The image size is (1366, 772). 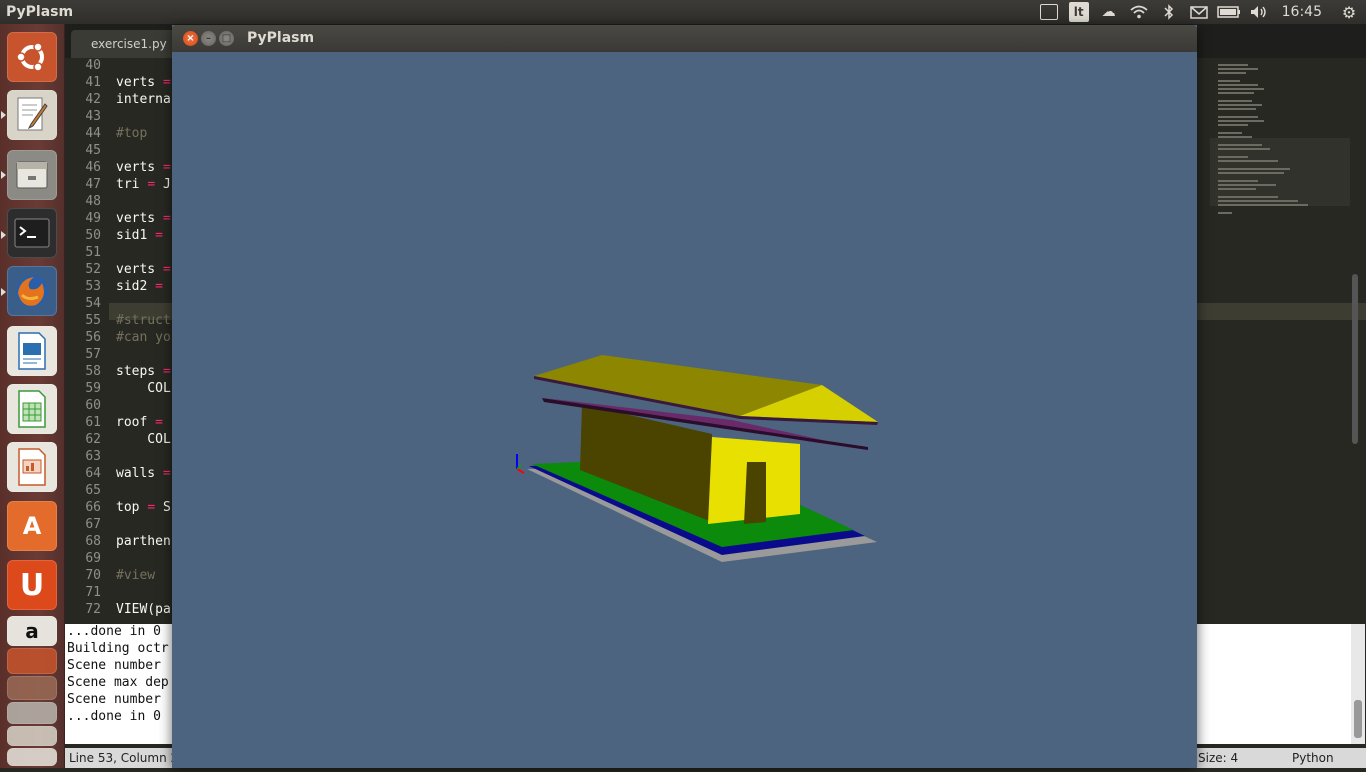 What do you see at coordinates (1169, 12) in the screenshot?
I see `bluetooth-icon` at bounding box center [1169, 12].